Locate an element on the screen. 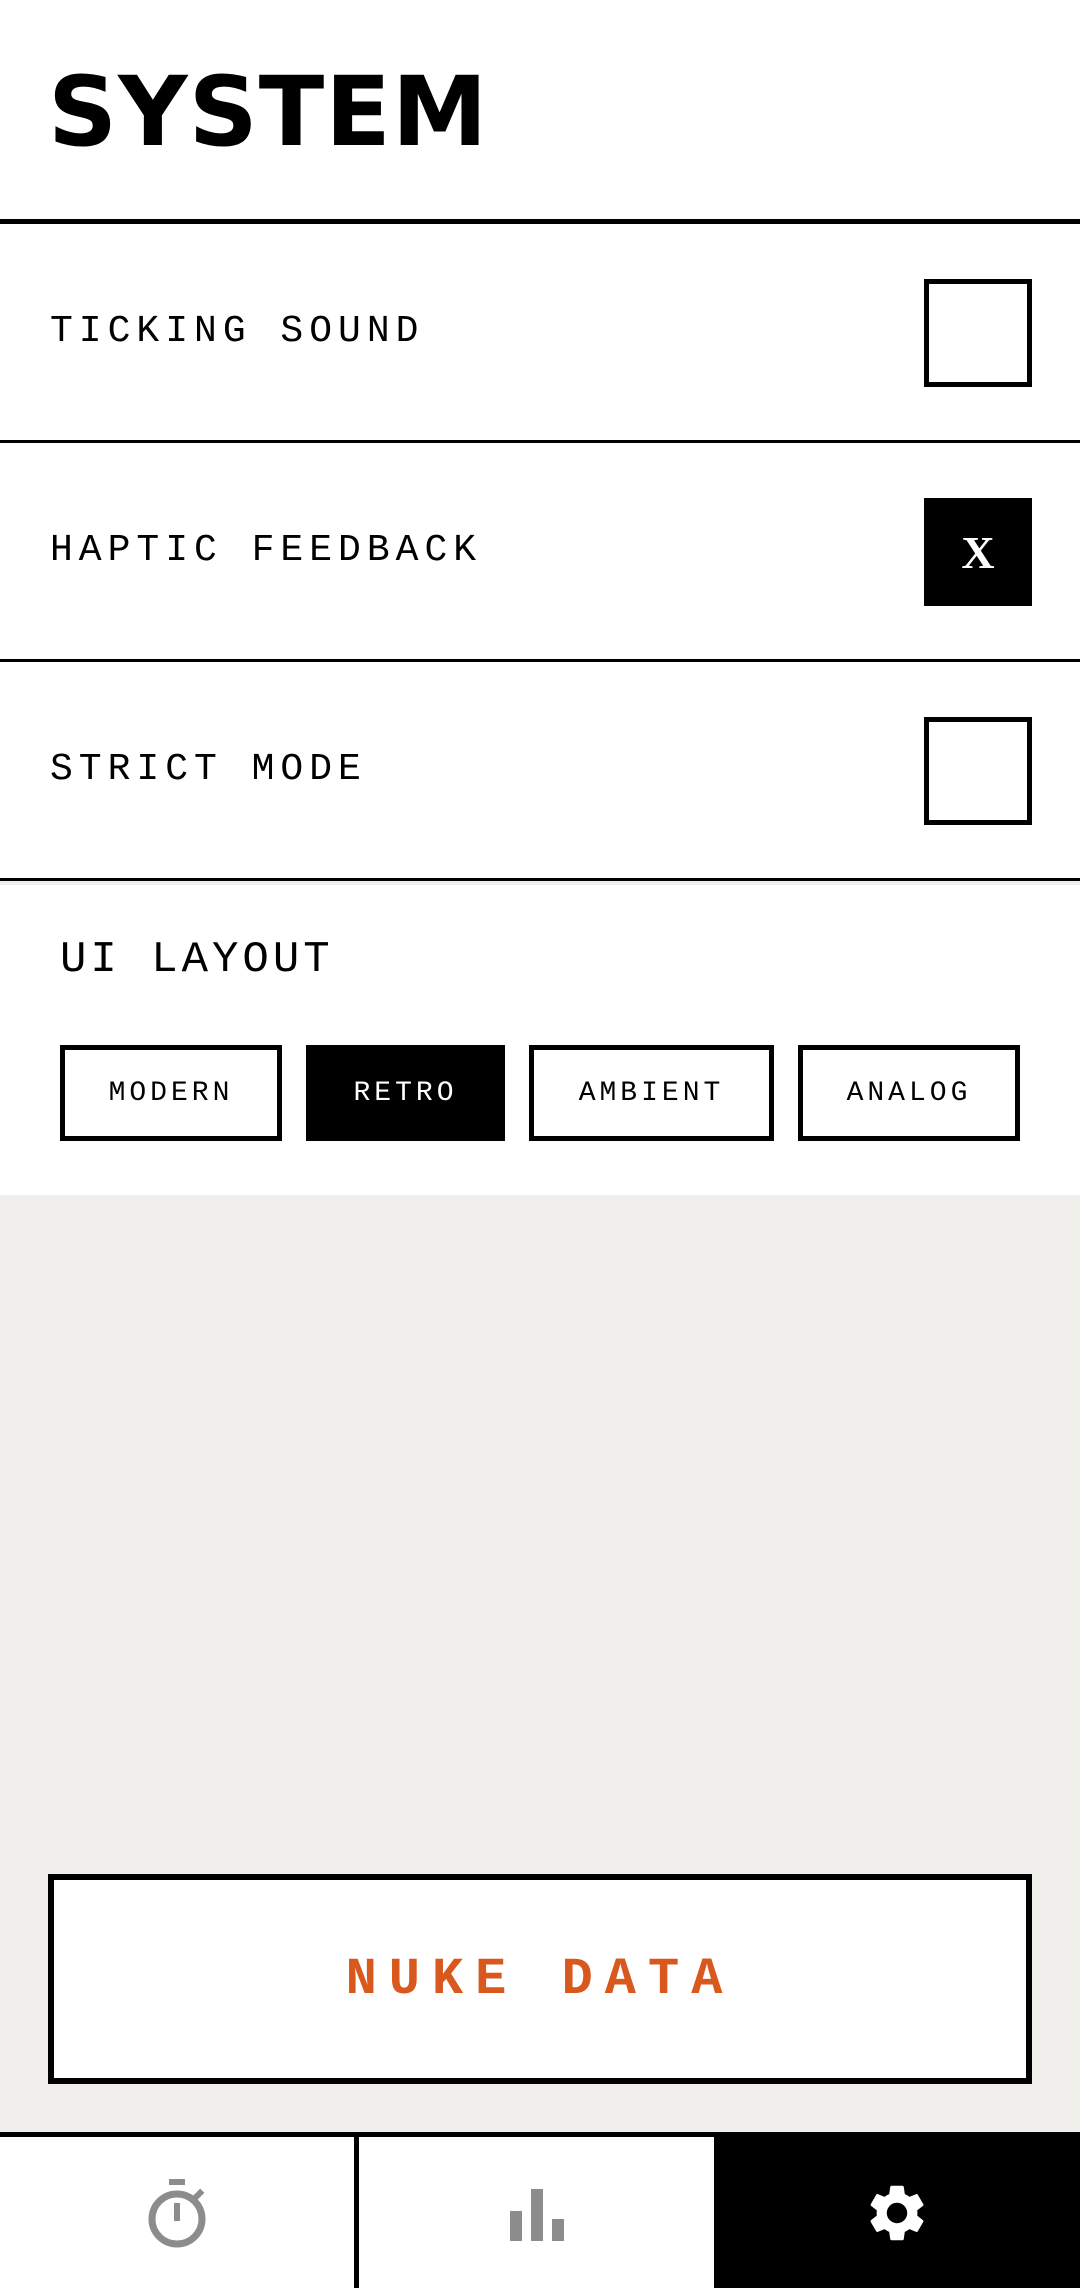 The image size is (1080, 2288). layout-option-analog: ANALOG is located at coordinates (909, 1093).